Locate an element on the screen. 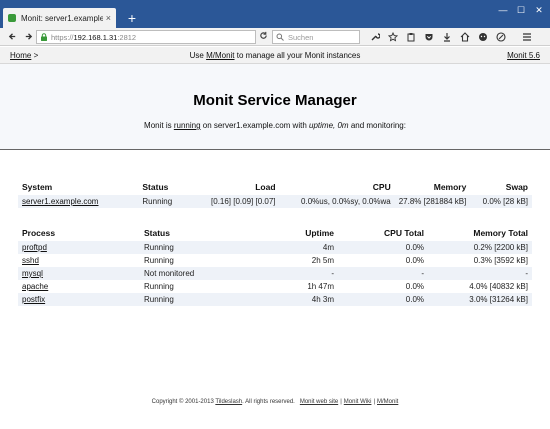 This screenshot has width=550, height=429. col-cpu: CPU is located at coordinates (381, 186).